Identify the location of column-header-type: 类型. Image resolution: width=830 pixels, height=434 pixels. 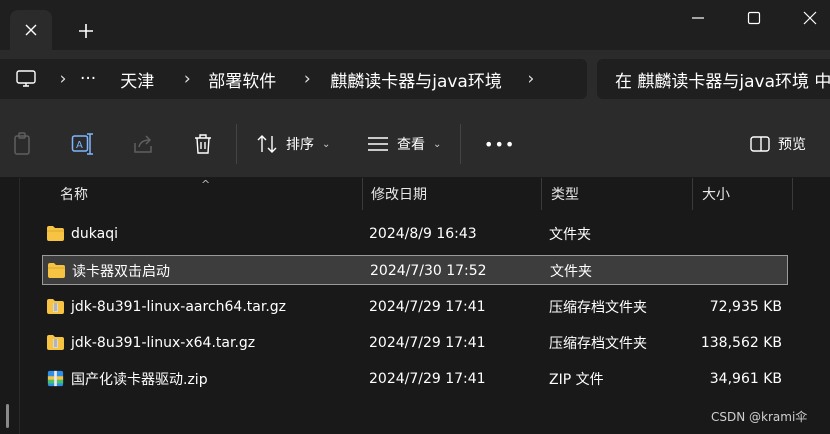
(617, 194).